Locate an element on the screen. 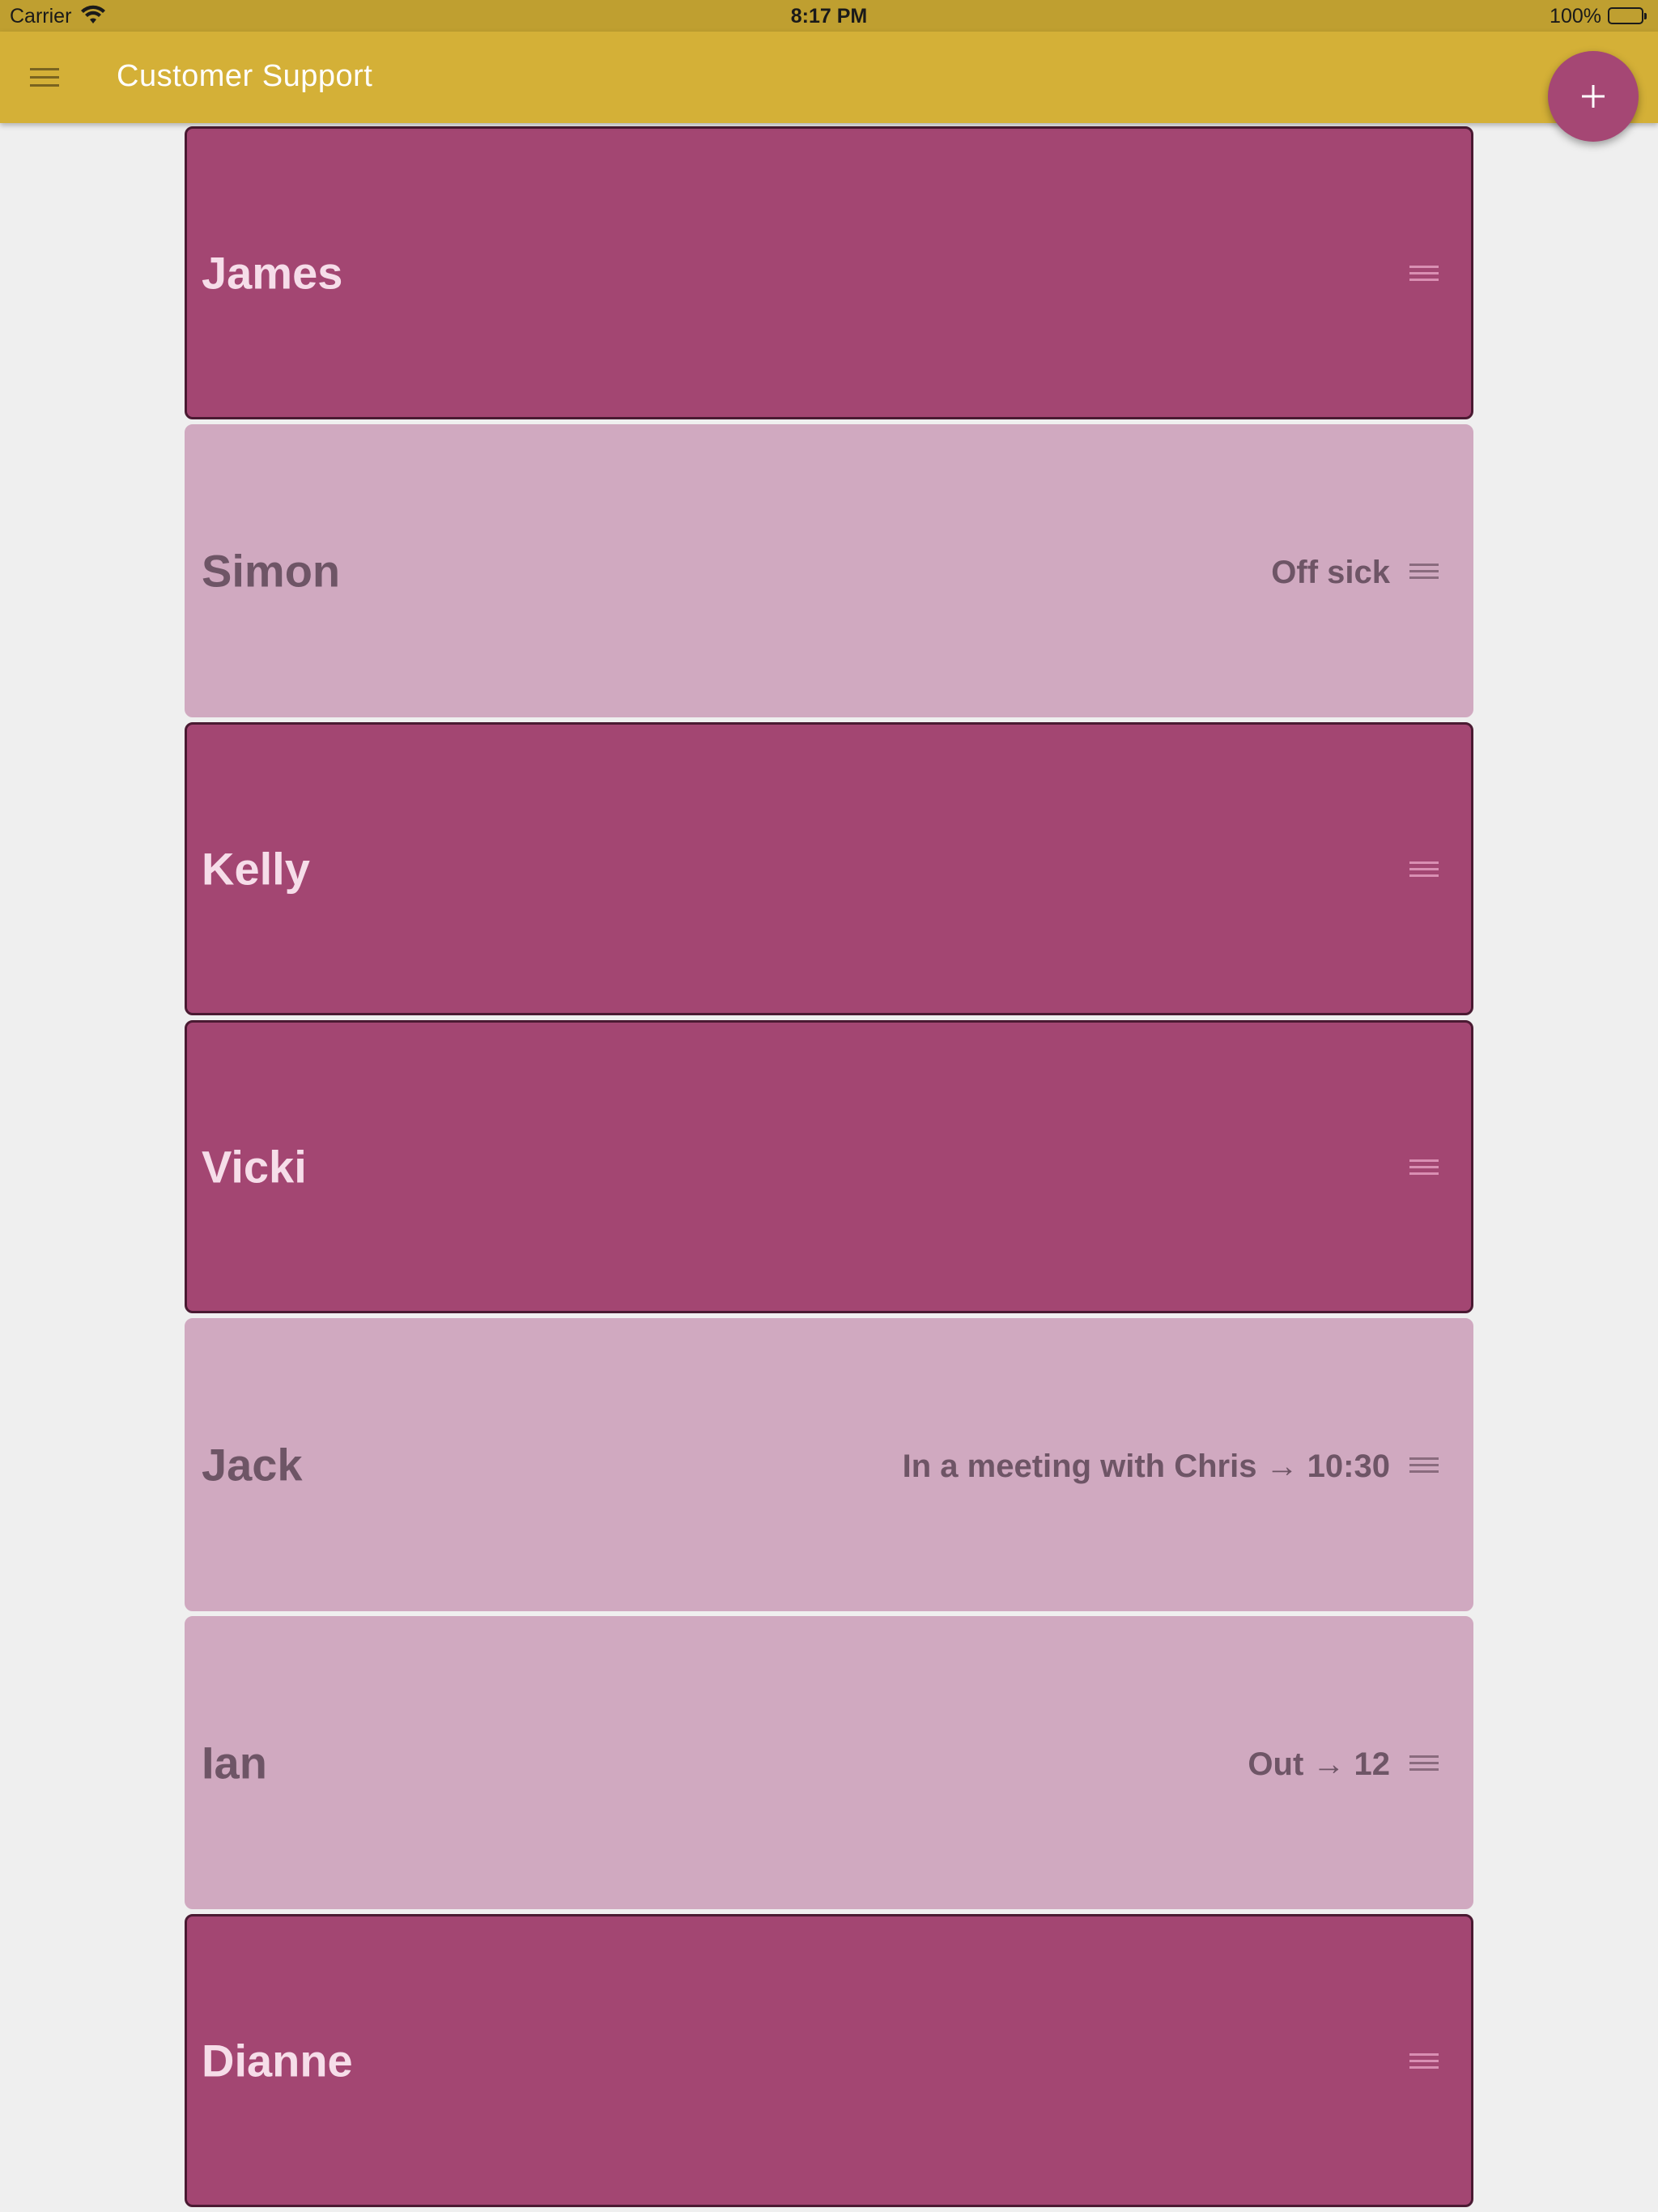 The height and width of the screenshot is (2212, 1658). staff-name: Simon is located at coordinates (271, 571).